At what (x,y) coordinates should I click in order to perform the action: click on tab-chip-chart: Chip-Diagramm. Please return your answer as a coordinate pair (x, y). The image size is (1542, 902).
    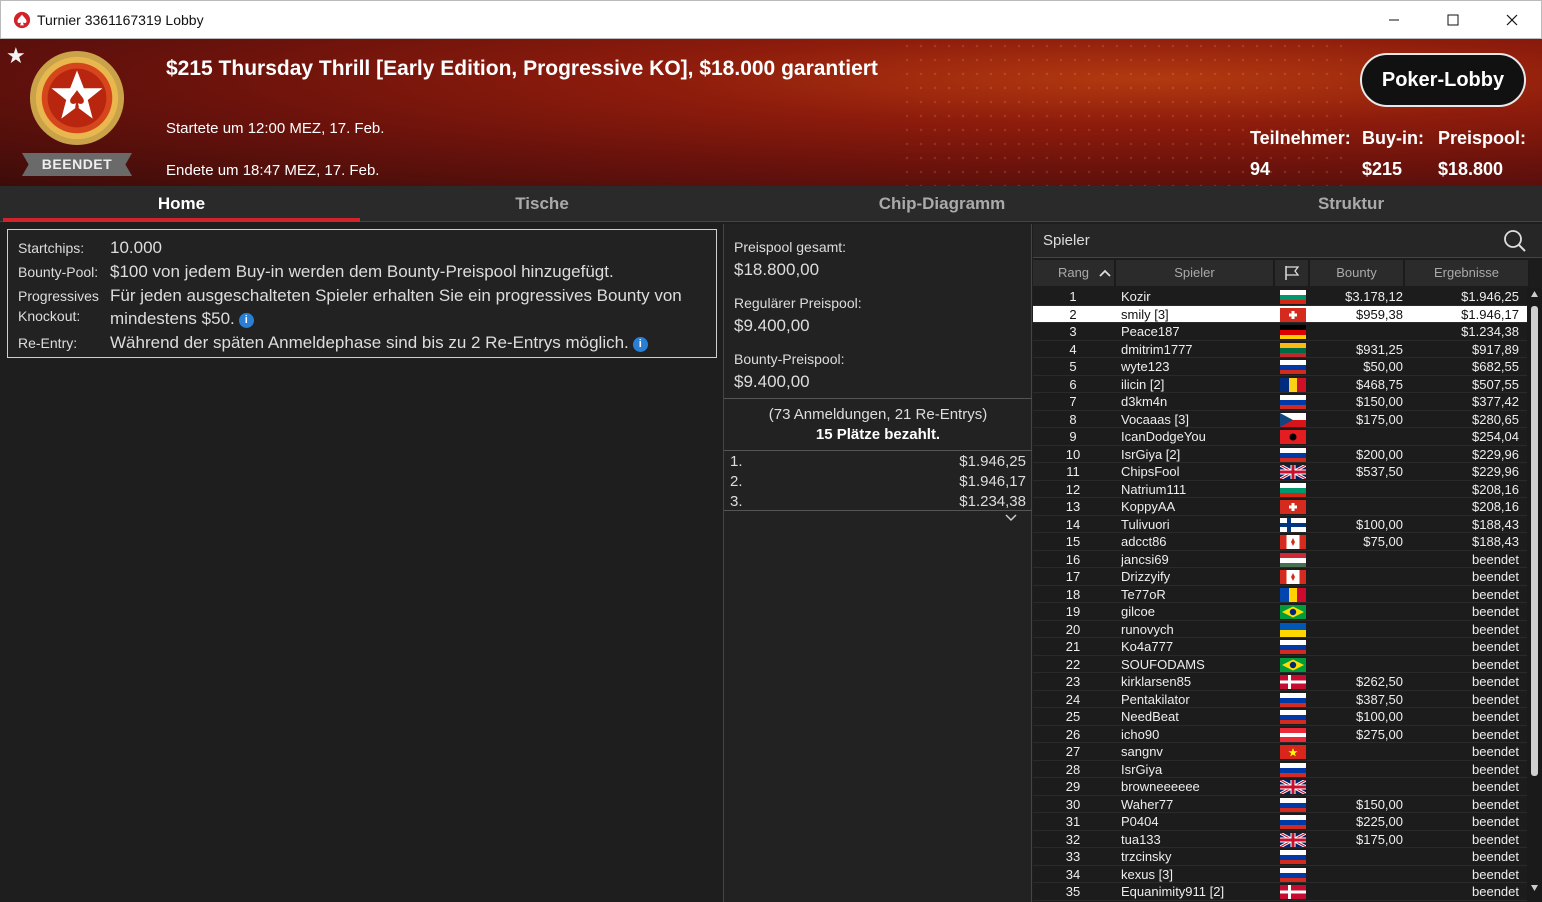
    Looking at the image, I should click on (942, 204).